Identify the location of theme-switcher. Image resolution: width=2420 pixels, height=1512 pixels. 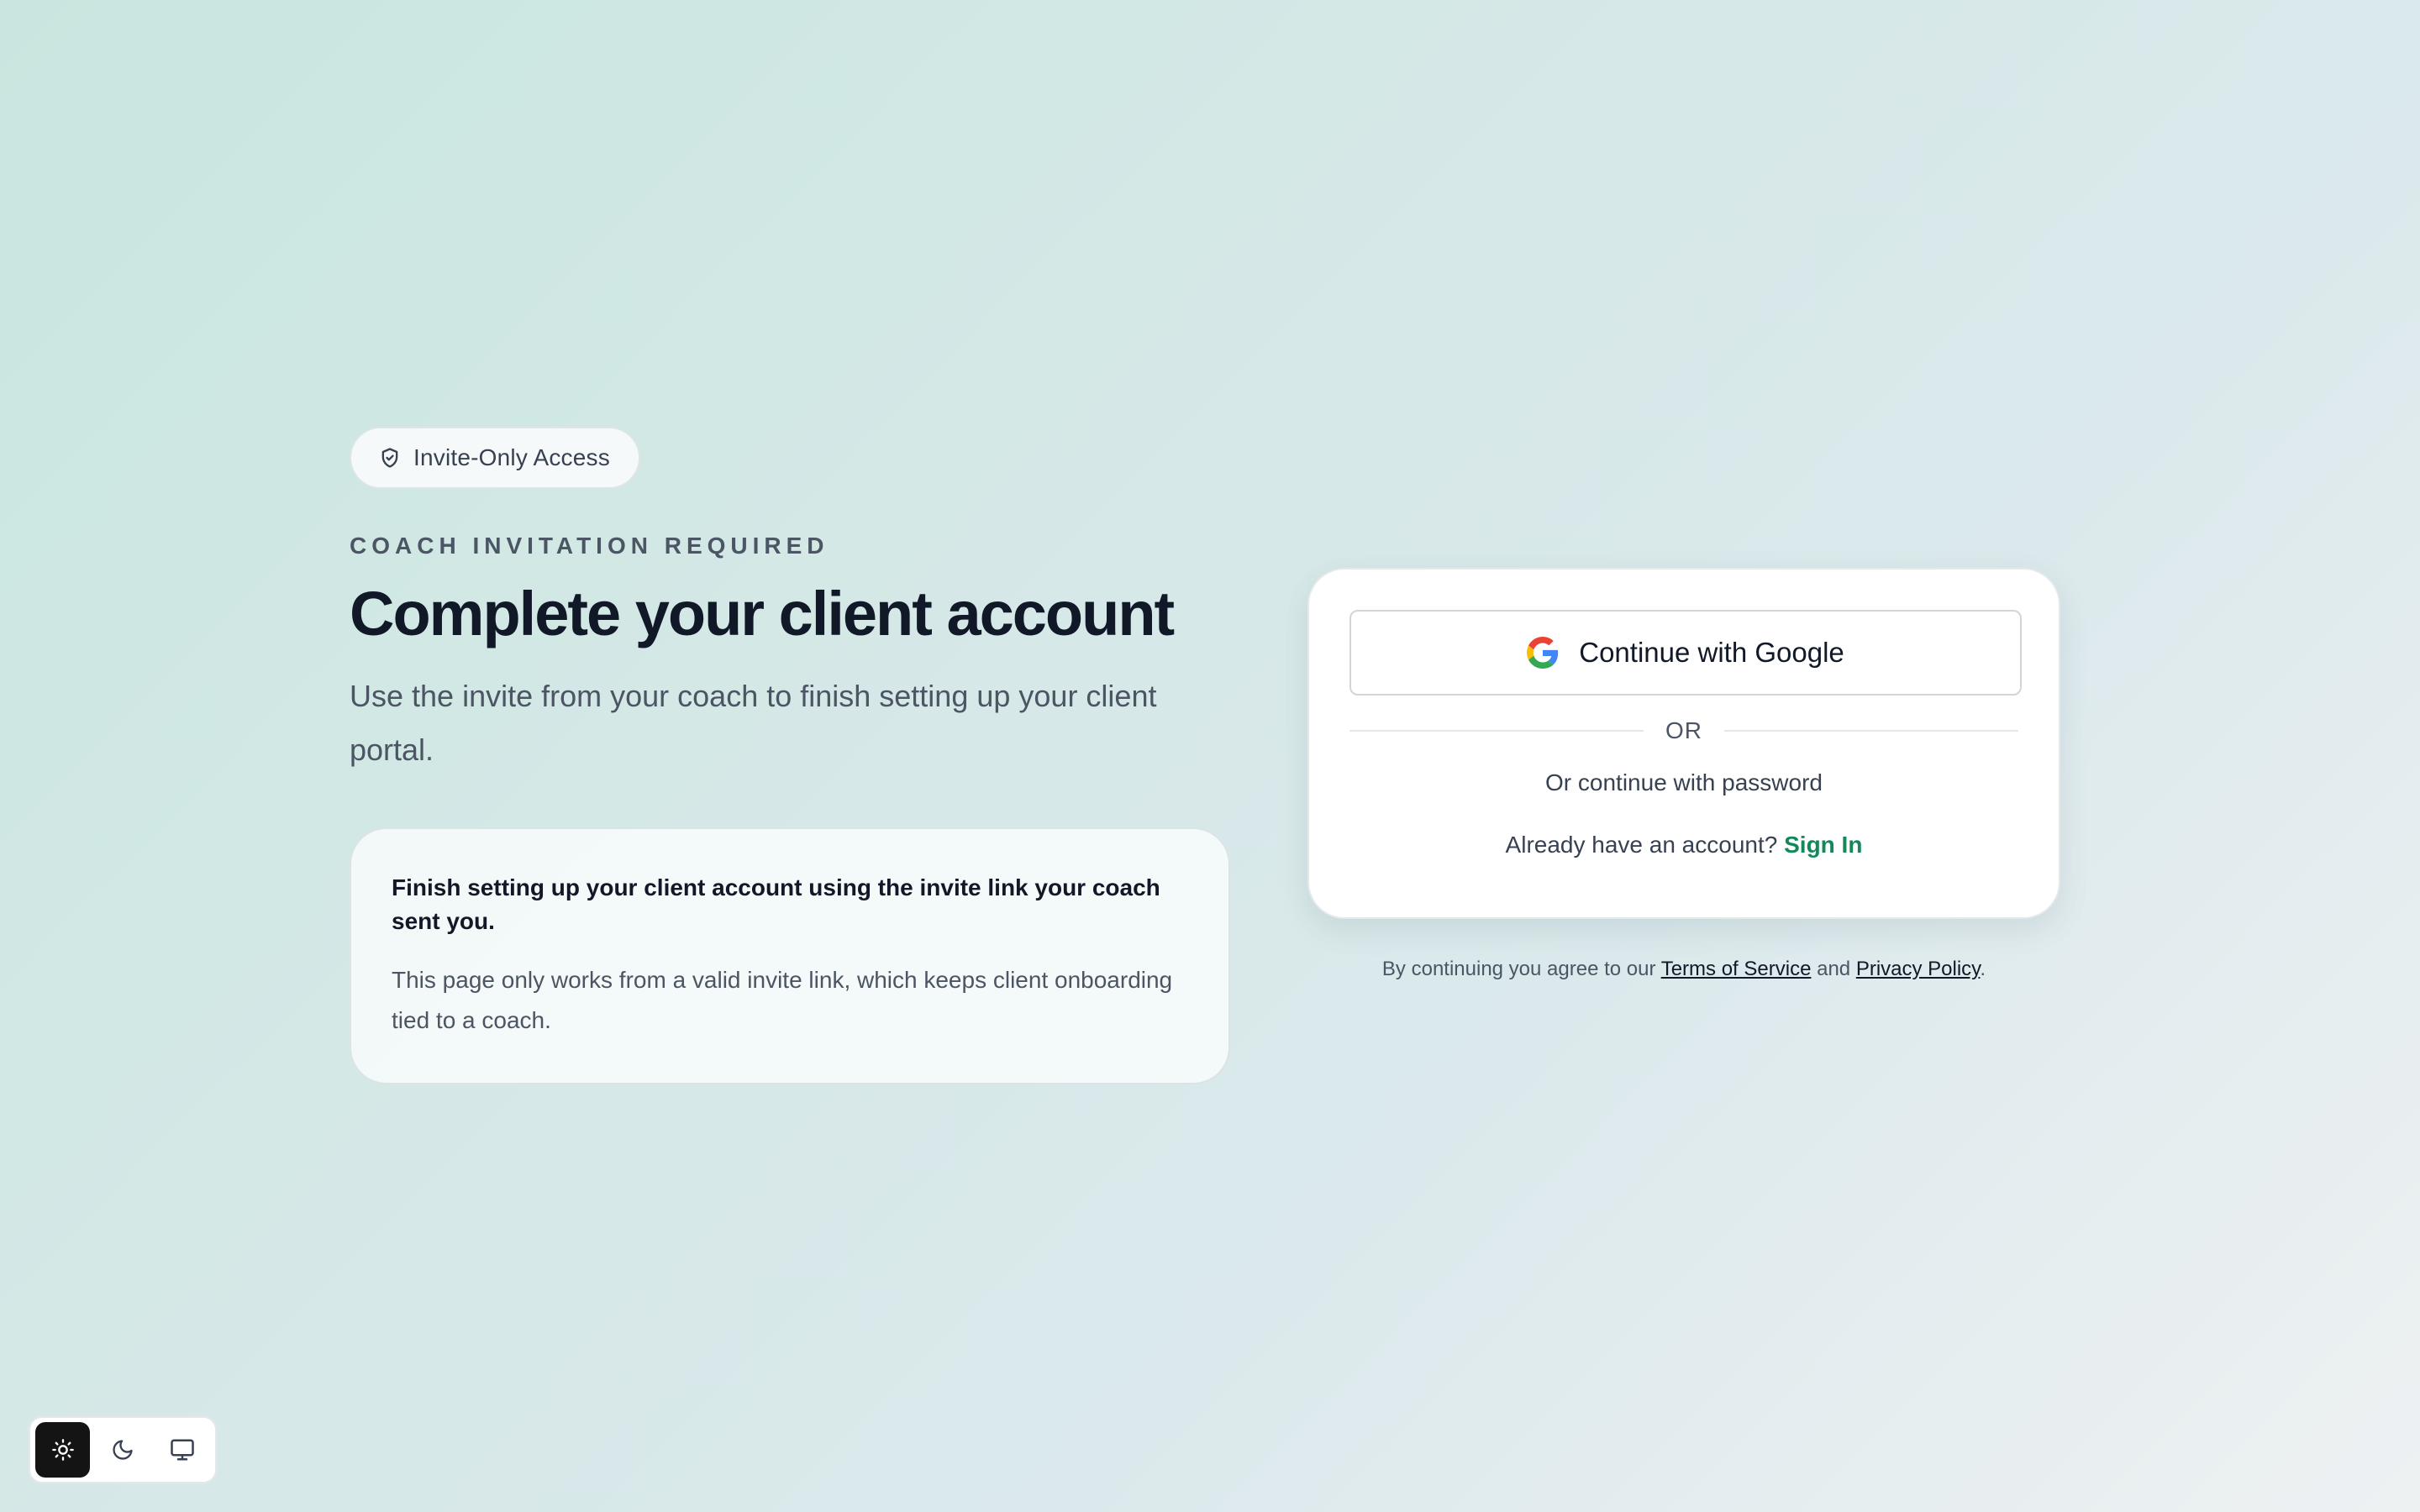
(123, 1449).